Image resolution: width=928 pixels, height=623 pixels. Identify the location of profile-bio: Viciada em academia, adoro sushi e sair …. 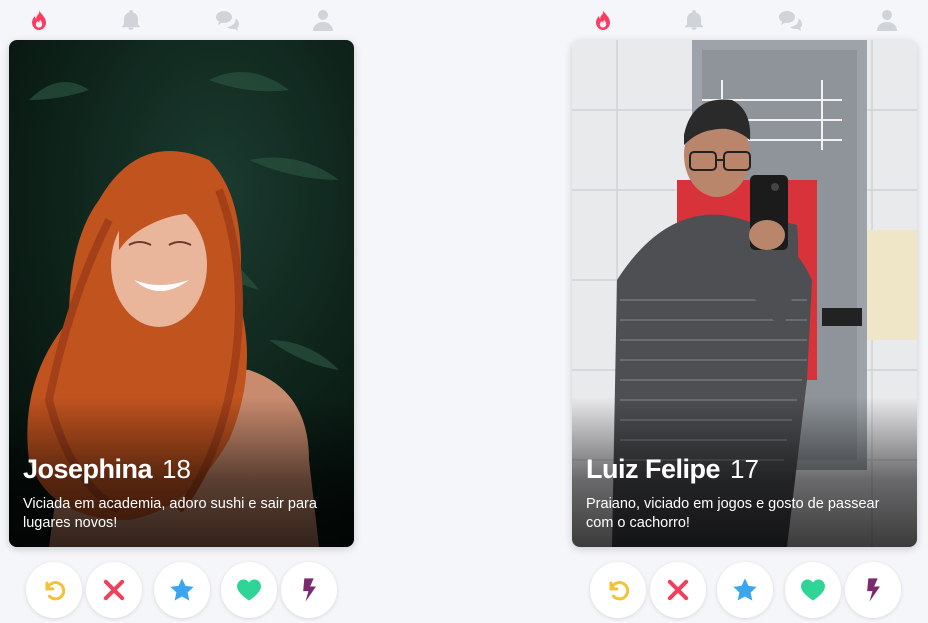
(170, 513).